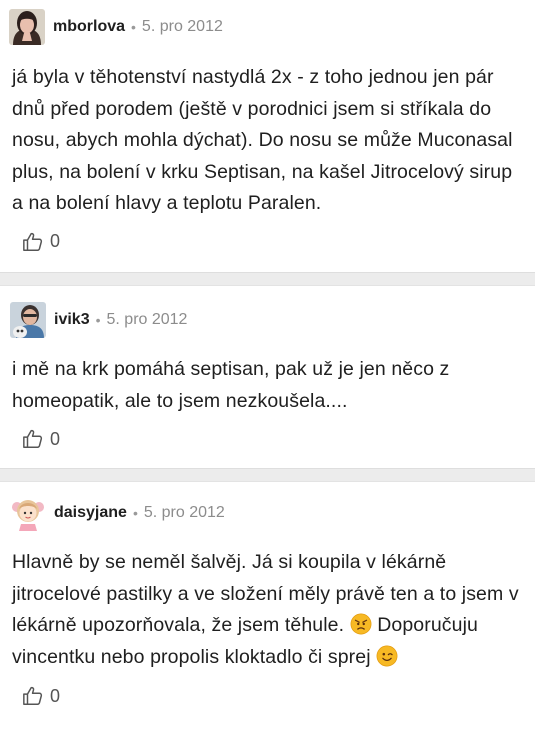 The height and width of the screenshot is (756, 535). Describe the element at coordinates (267, 506) in the screenshot. I see `comment-header: daisyjane • 5. pro 2012` at that location.